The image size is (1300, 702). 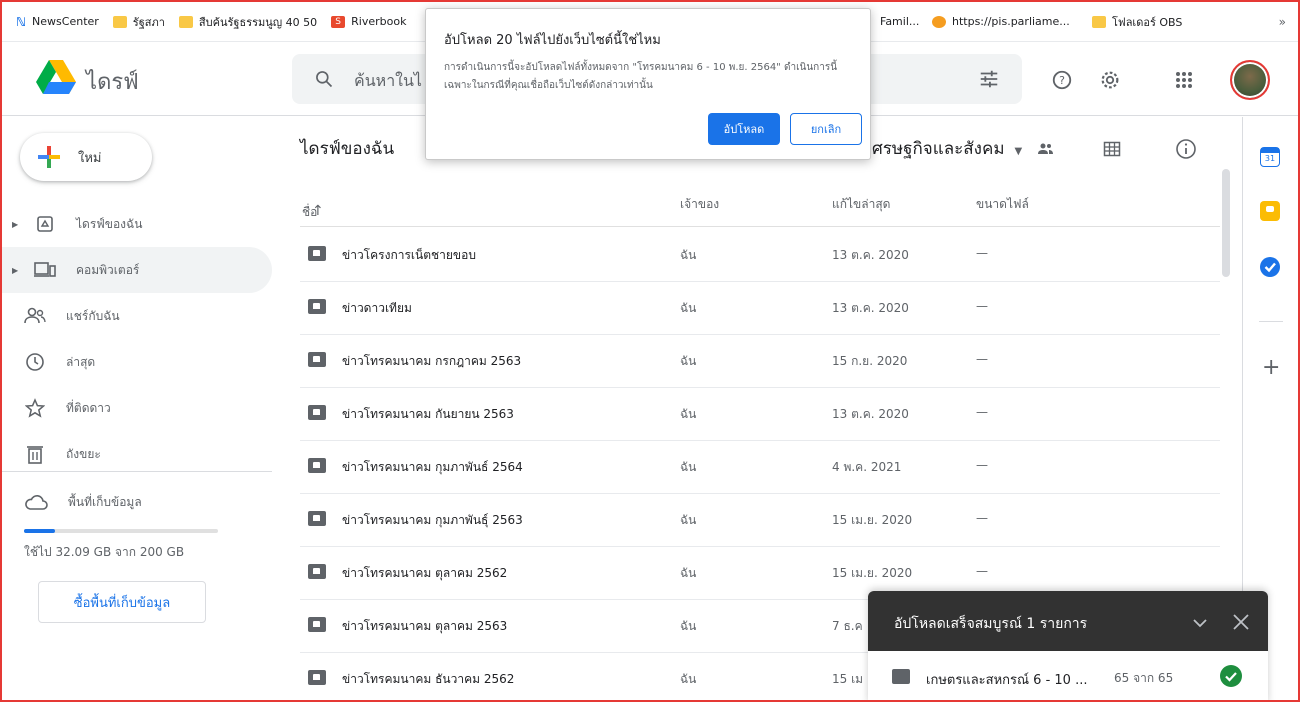 I want to click on chevron-down-icon: ▼, so click(x=1018, y=151).